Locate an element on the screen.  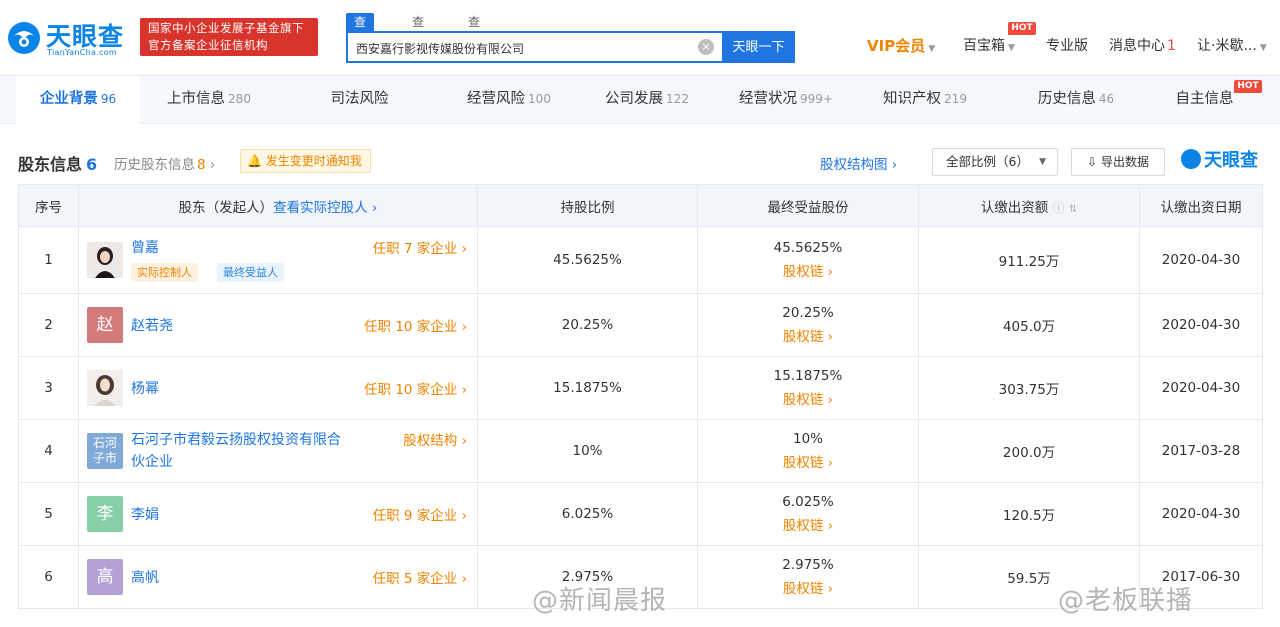
holder-name-link: 李娟 is located at coordinates (145, 514).